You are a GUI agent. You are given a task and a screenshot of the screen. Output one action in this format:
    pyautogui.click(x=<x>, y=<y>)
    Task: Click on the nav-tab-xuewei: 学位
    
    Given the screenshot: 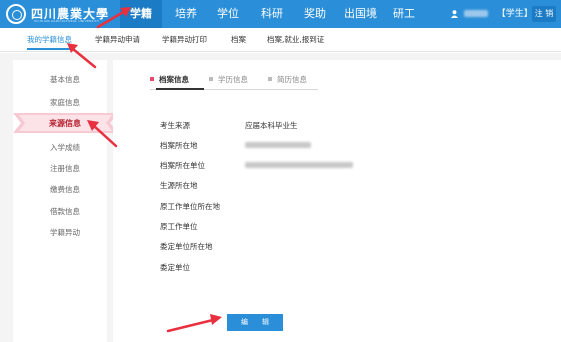 What is the action you would take?
    pyautogui.click(x=228, y=14)
    